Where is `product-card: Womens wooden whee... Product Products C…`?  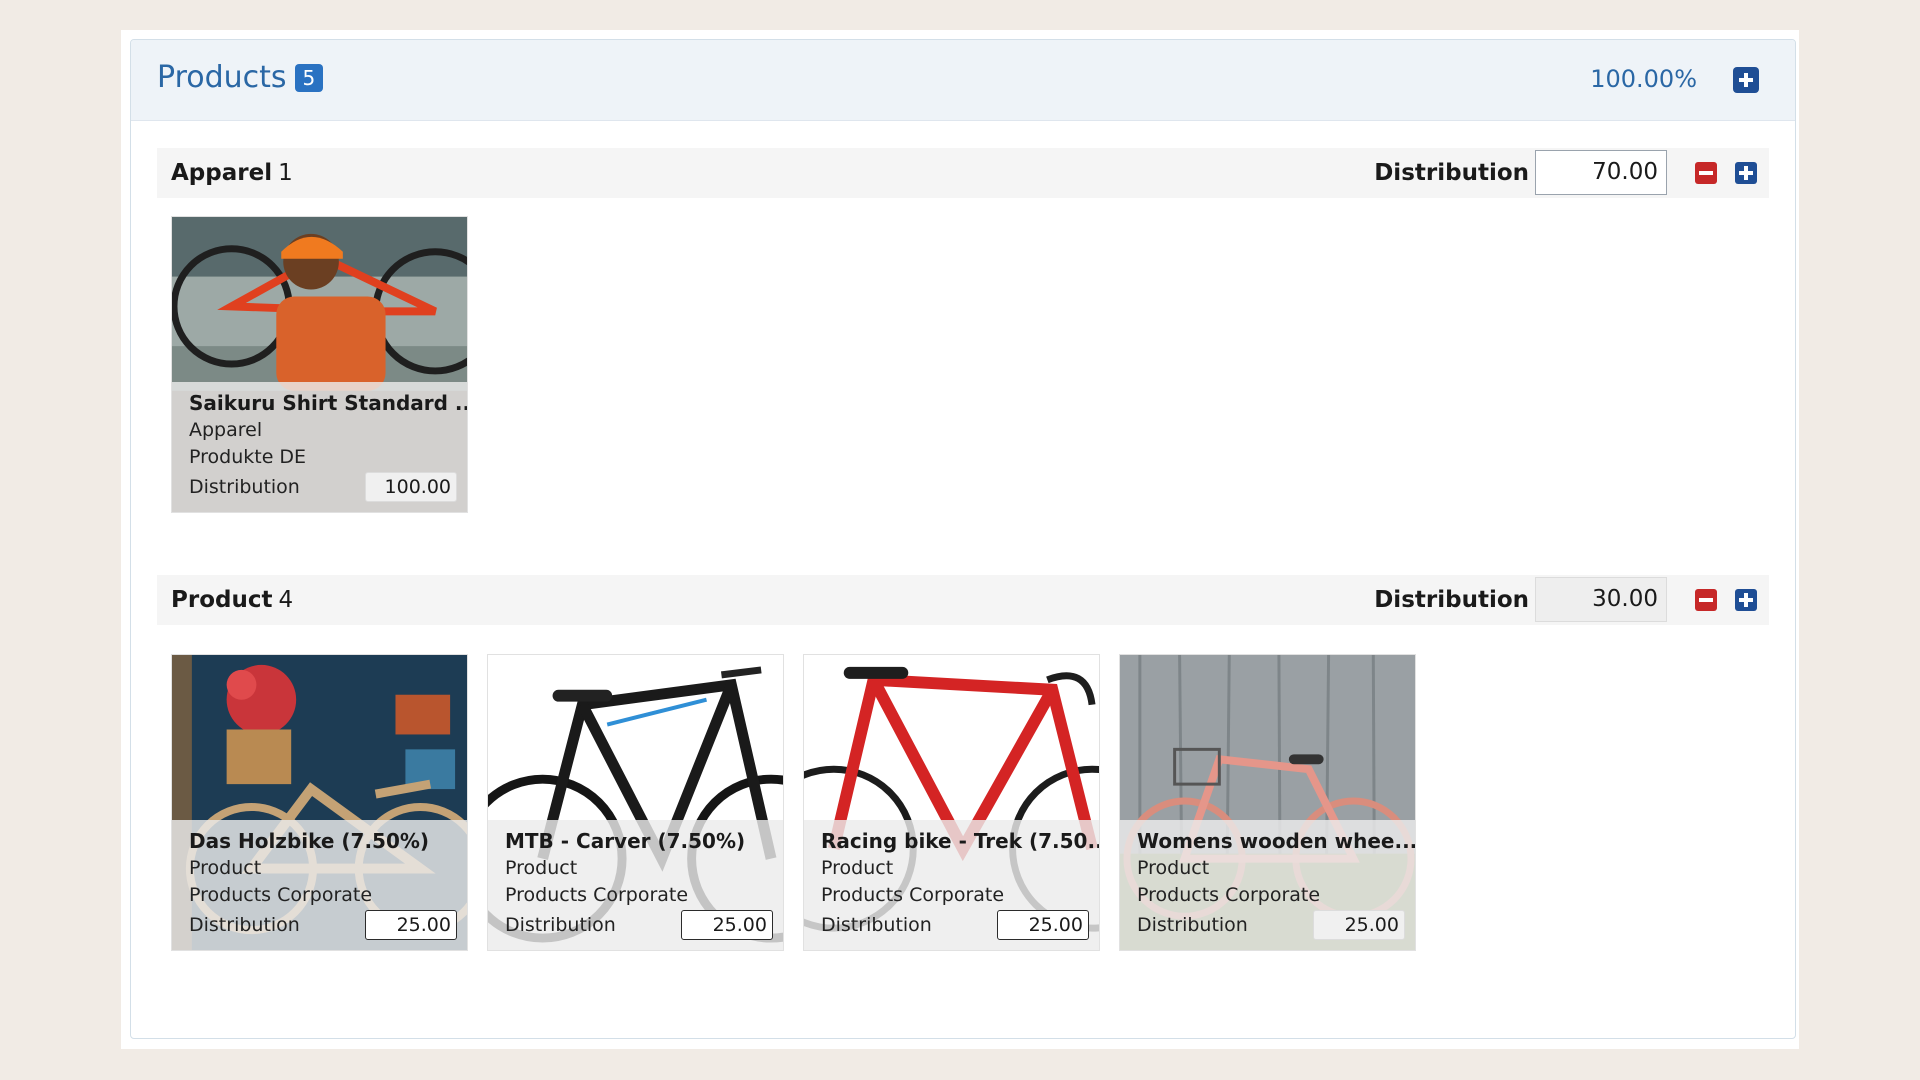 product-card: Womens wooden whee... Product Products C… is located at coordinates (1267, 802).